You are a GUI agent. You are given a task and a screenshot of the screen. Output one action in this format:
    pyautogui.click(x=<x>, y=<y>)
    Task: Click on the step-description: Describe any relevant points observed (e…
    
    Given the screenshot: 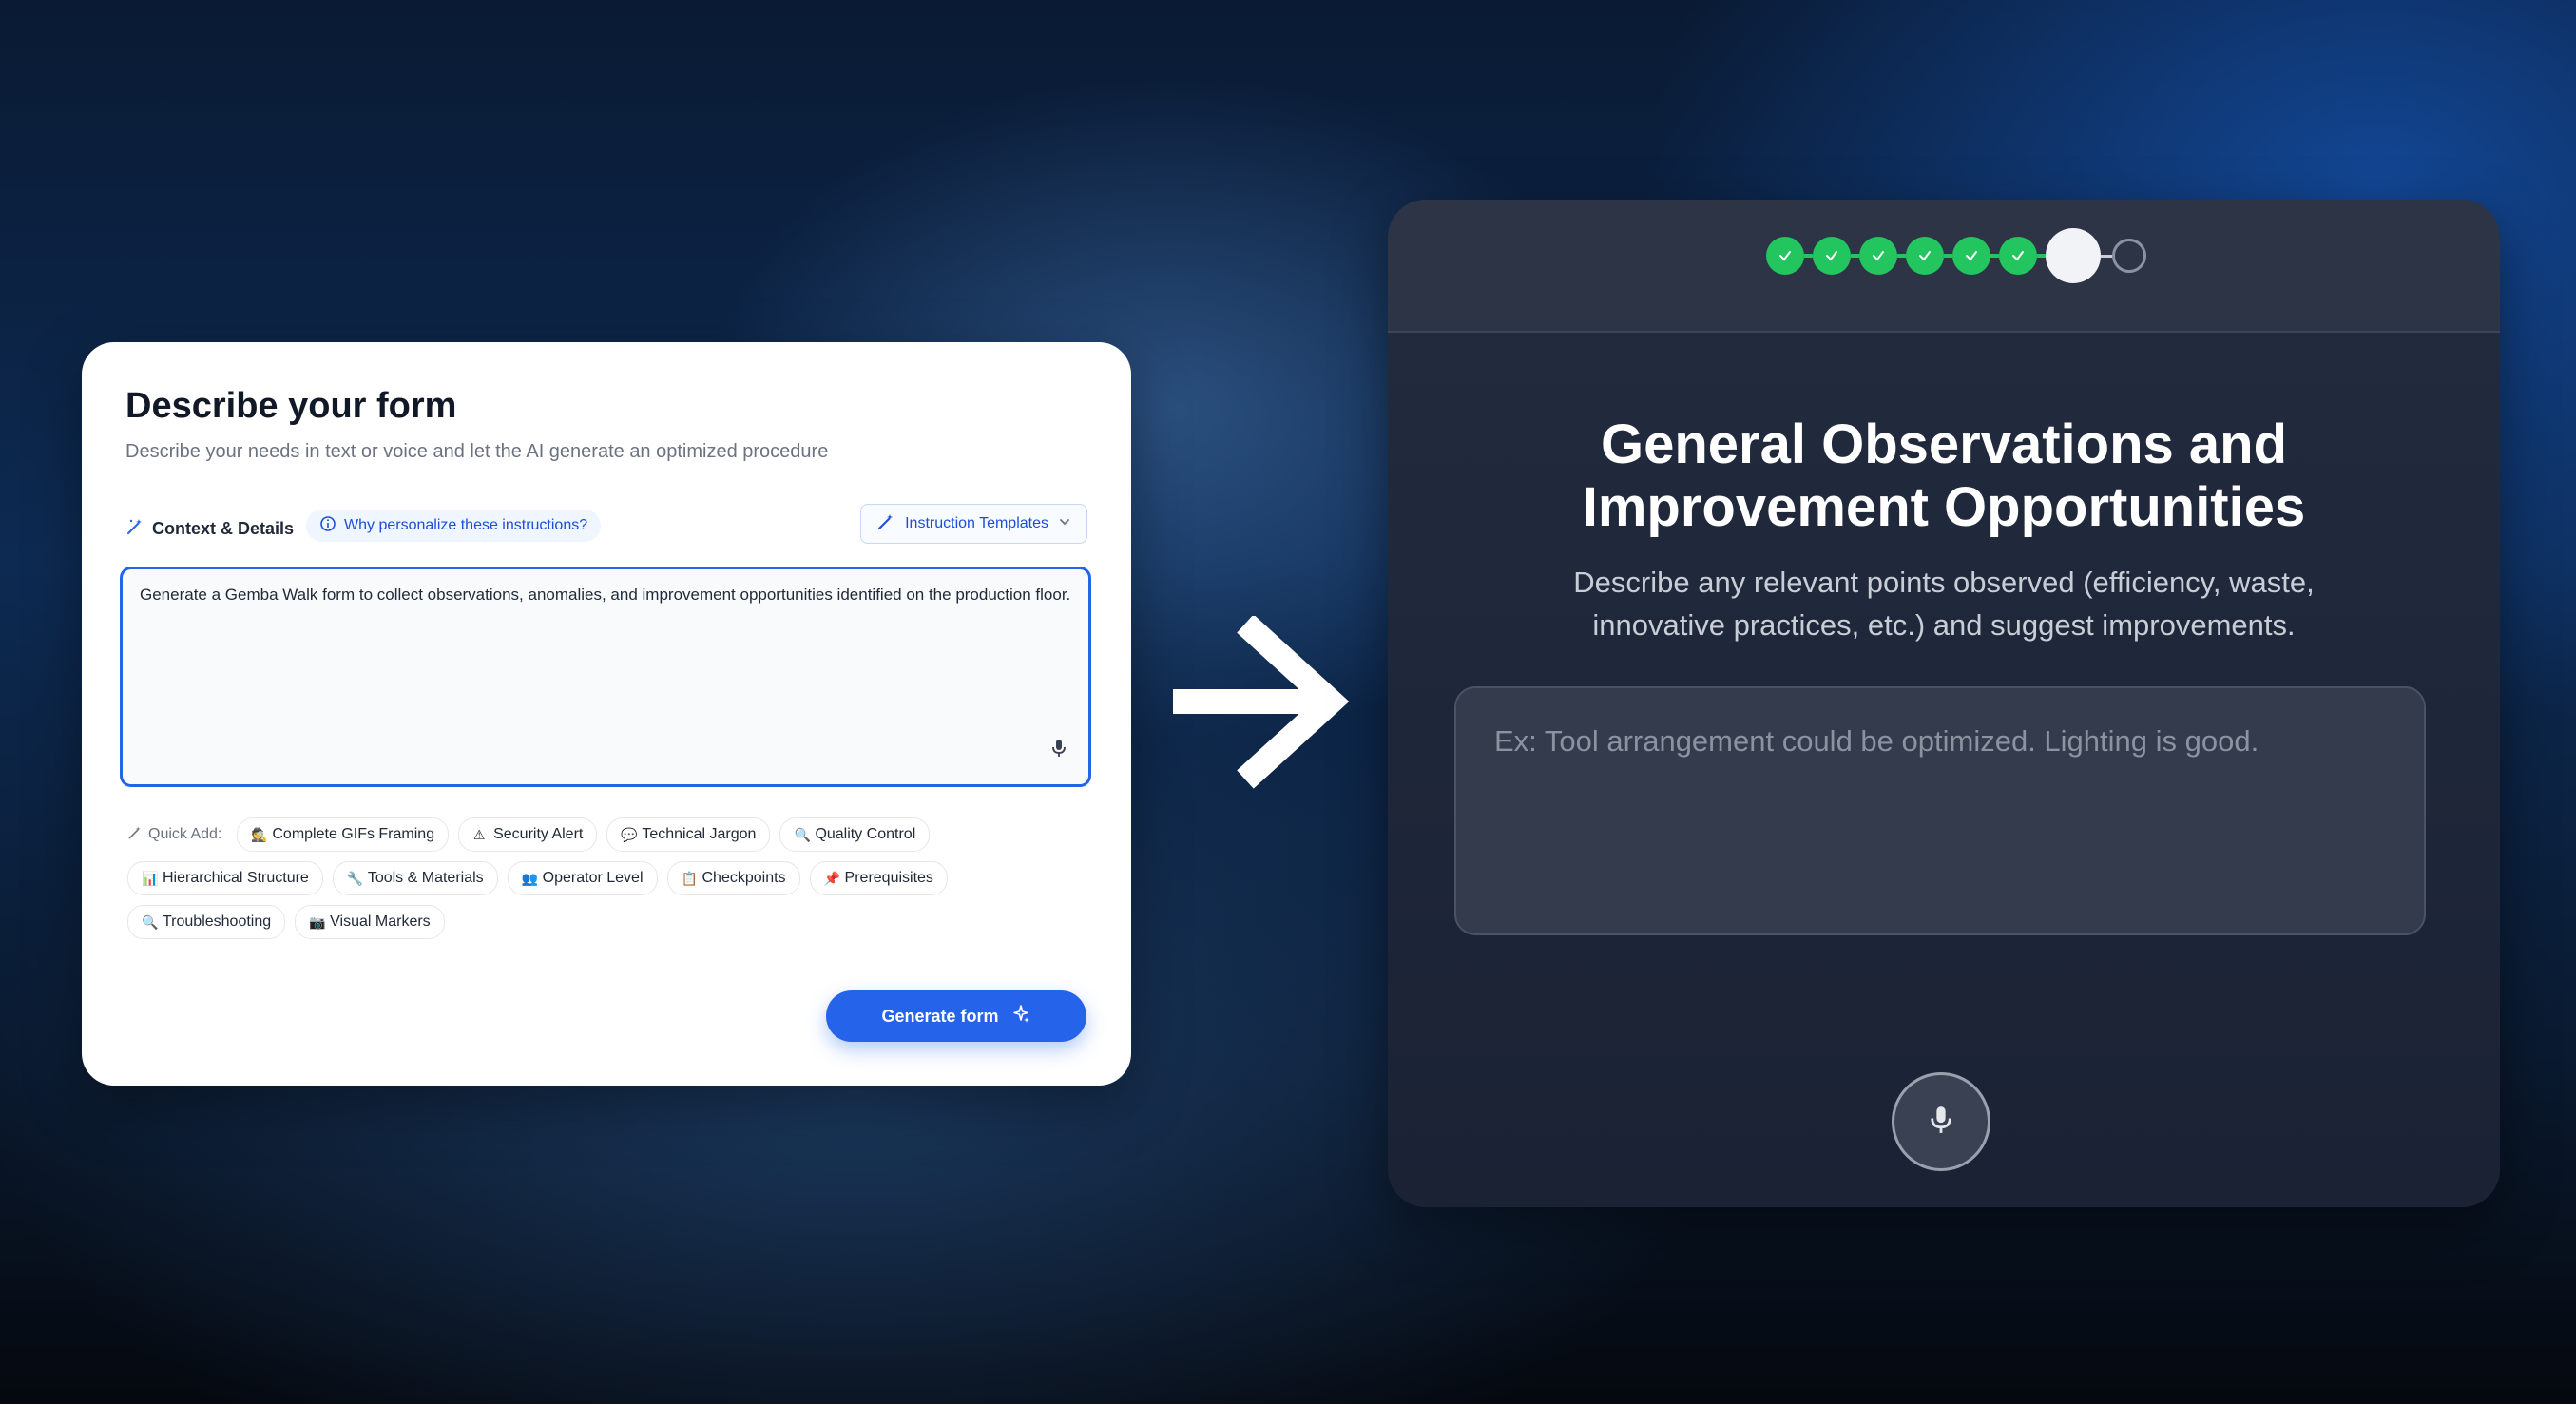 What is the action you would take?
    pyautogui.click(x=1944, y=603)
    